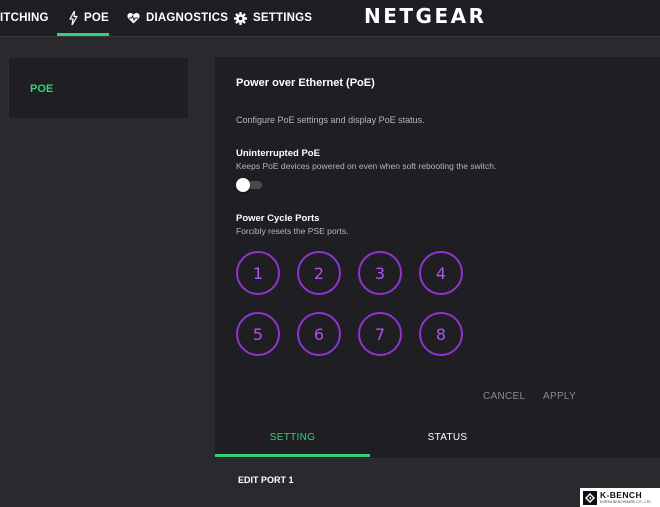 Image resolution: width=660 pixels, height=507 pixels. What do you see at coordinates (319, 334) in the screenshot?
I see `port-button-6: 6` at bounding box center [319, 334].